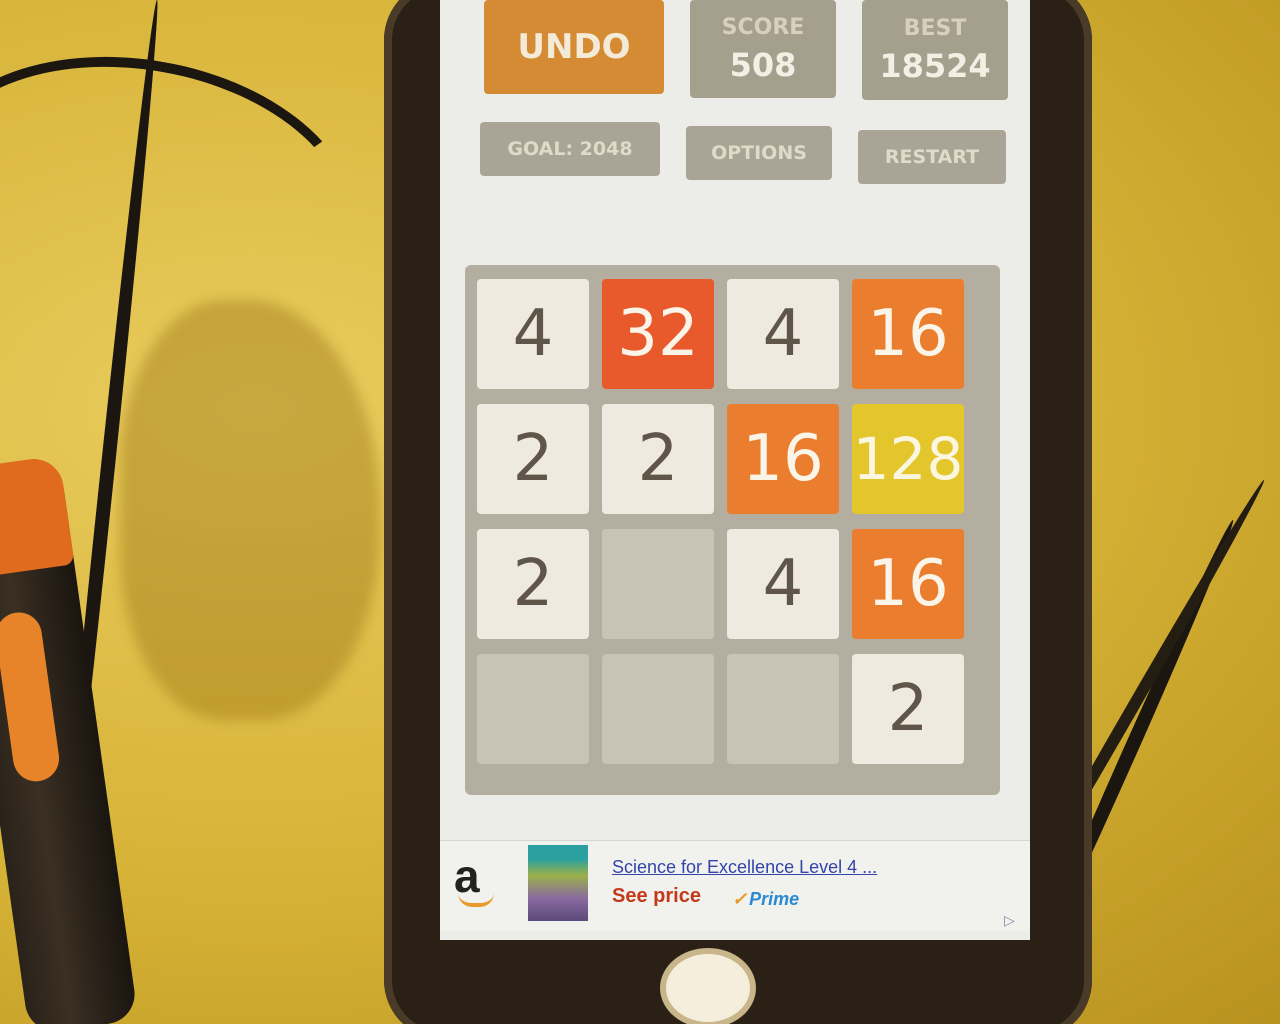 This screenshot has width=1280, height=1024. What do you see at coordinates (37, 517) in the screenshot?
I see `screwdriver-cap` at bounding box center [37, 517].